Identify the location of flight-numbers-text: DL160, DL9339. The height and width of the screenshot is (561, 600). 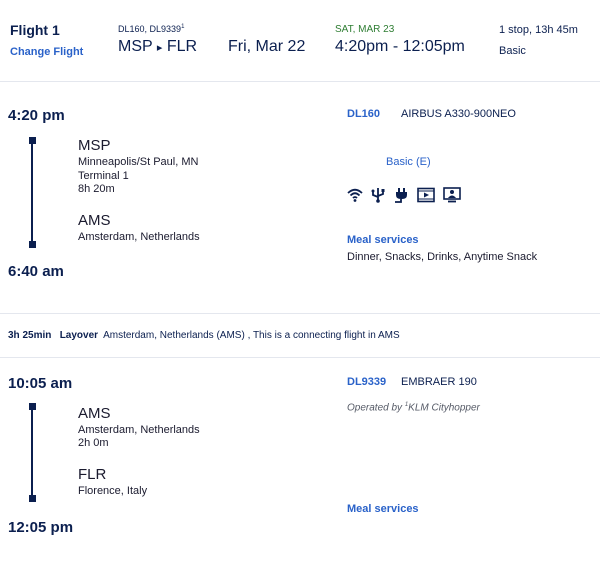
(150, 29).